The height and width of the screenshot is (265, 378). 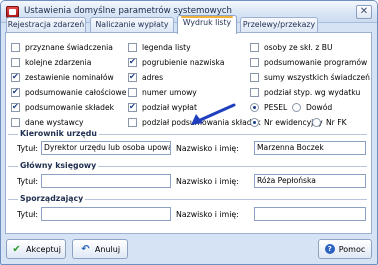 I want to click on option-podsumowanie-programow: podsumowanie programów, so click(x=308, y=62).